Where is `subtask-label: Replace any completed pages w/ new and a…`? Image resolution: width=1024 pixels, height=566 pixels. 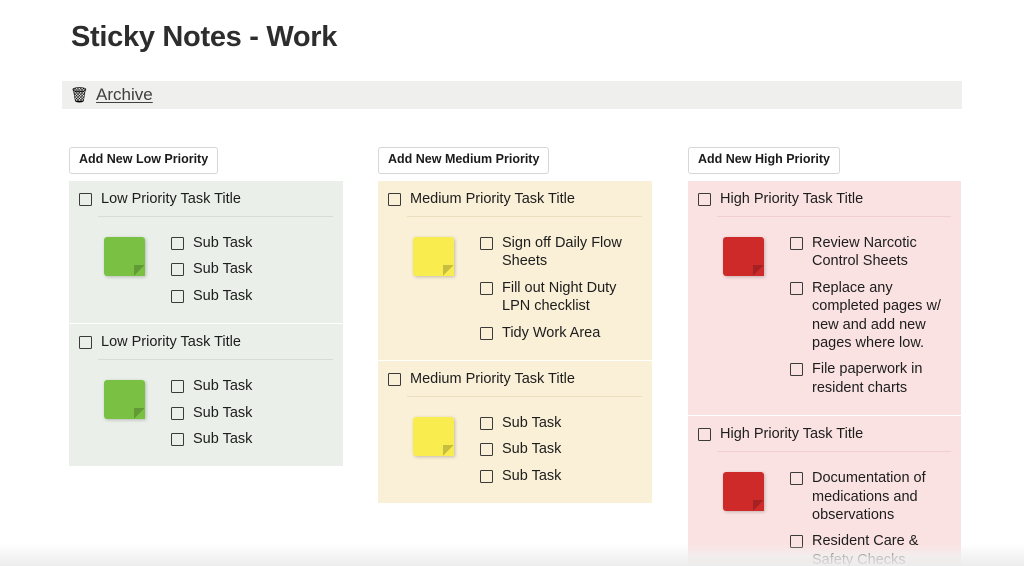 subtask-label: Replace any completed pages w/ new and a… is located at coordinates (876, 315).